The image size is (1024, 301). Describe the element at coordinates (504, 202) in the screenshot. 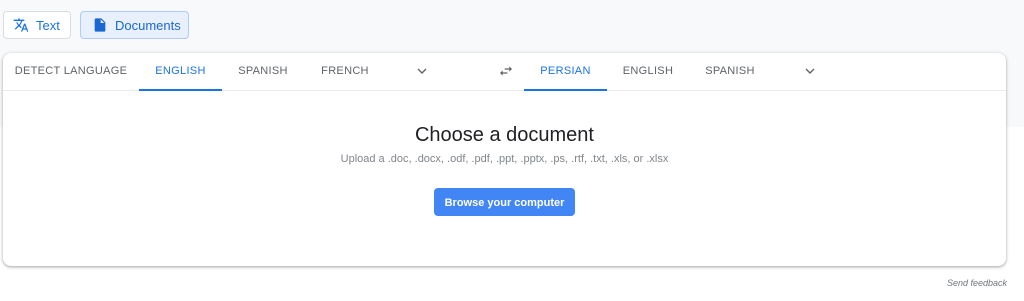

I see `browse-computer-button: Browse your computer` at that location.